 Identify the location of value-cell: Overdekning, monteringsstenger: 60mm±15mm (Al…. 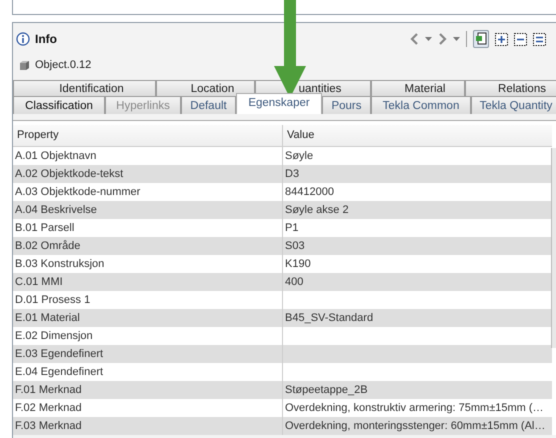
(417, 426).